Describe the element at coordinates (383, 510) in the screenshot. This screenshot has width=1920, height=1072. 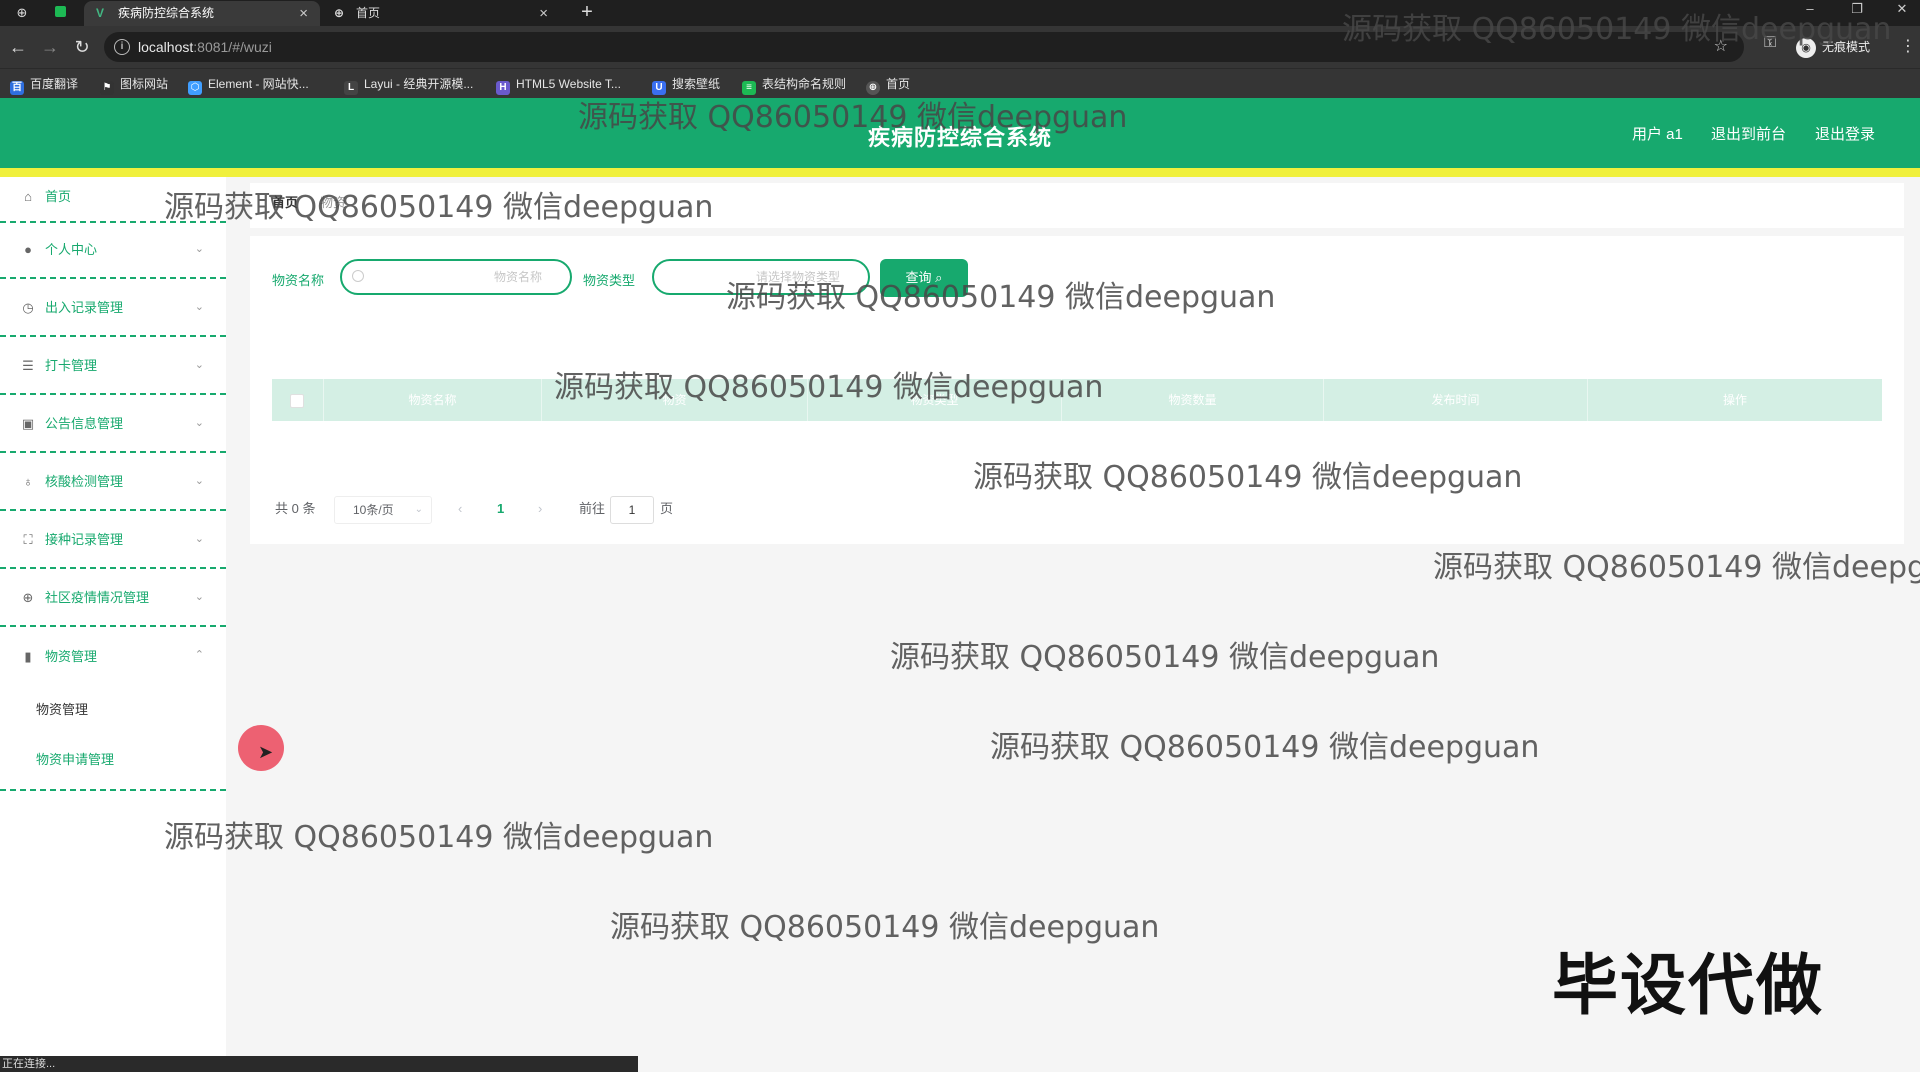
I see `page-size-select: 10条/页 ⌄` at that location.